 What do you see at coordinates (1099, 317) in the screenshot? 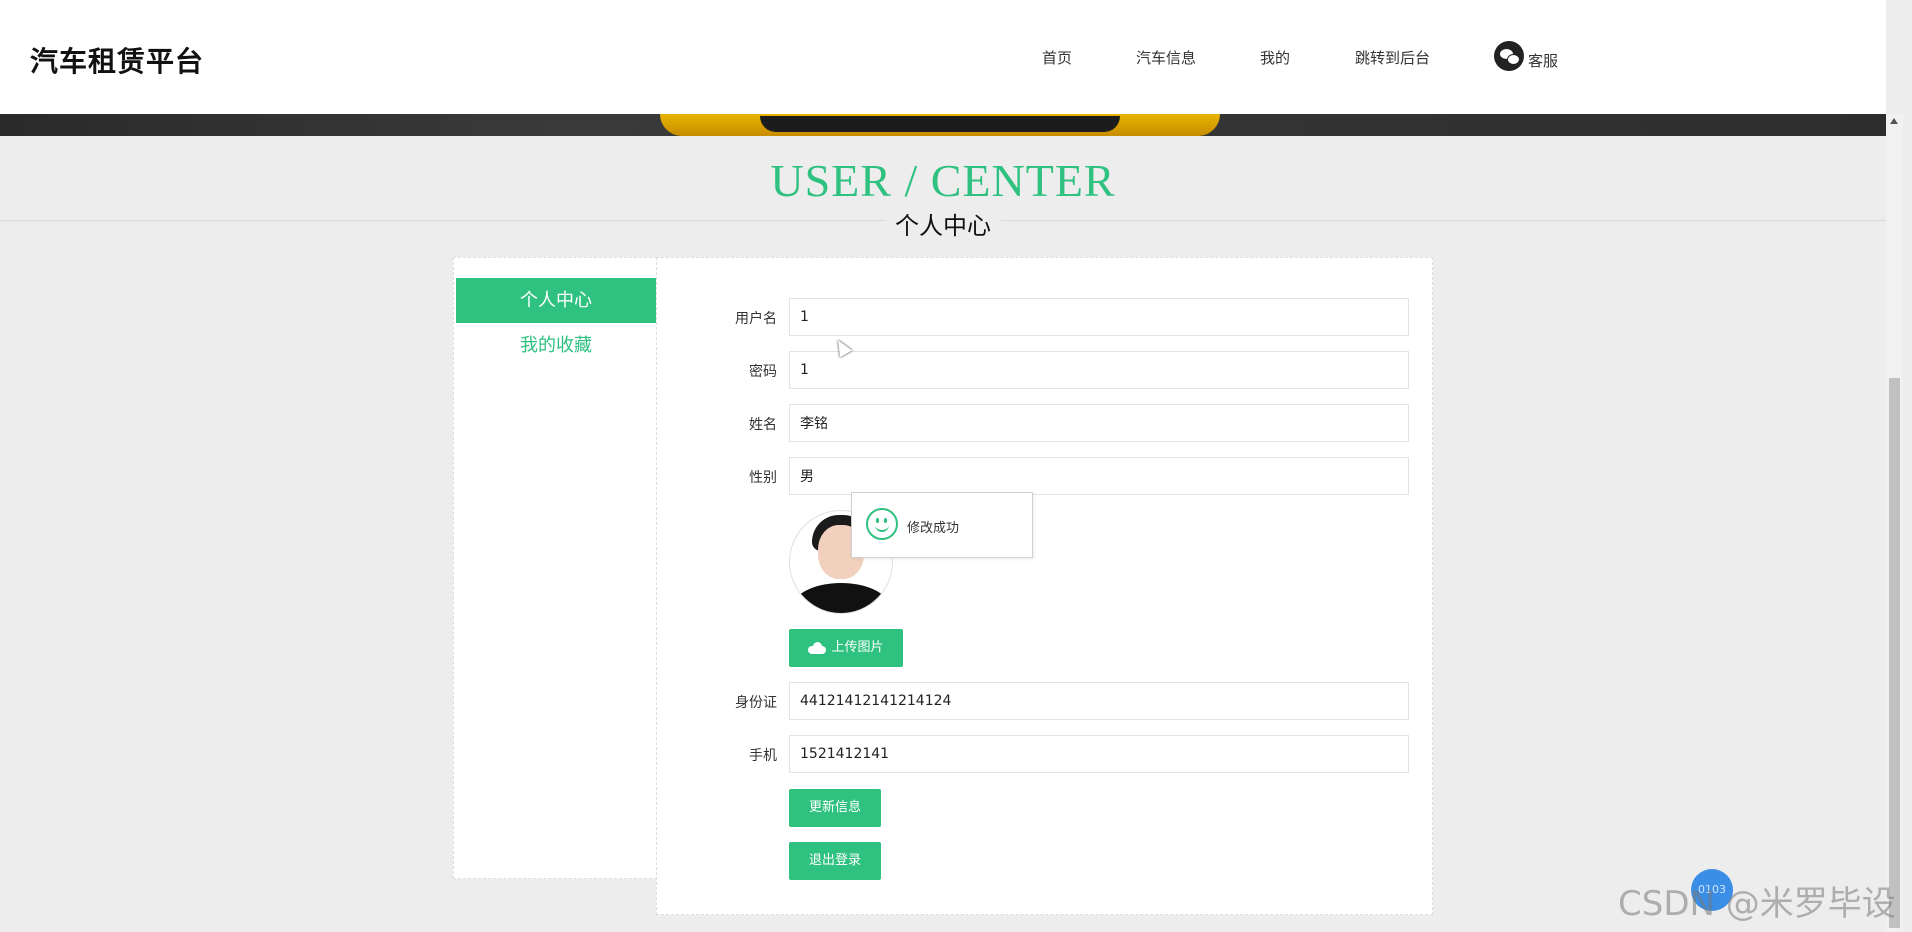
I see `username-input` at bounding box center [1099, 317].